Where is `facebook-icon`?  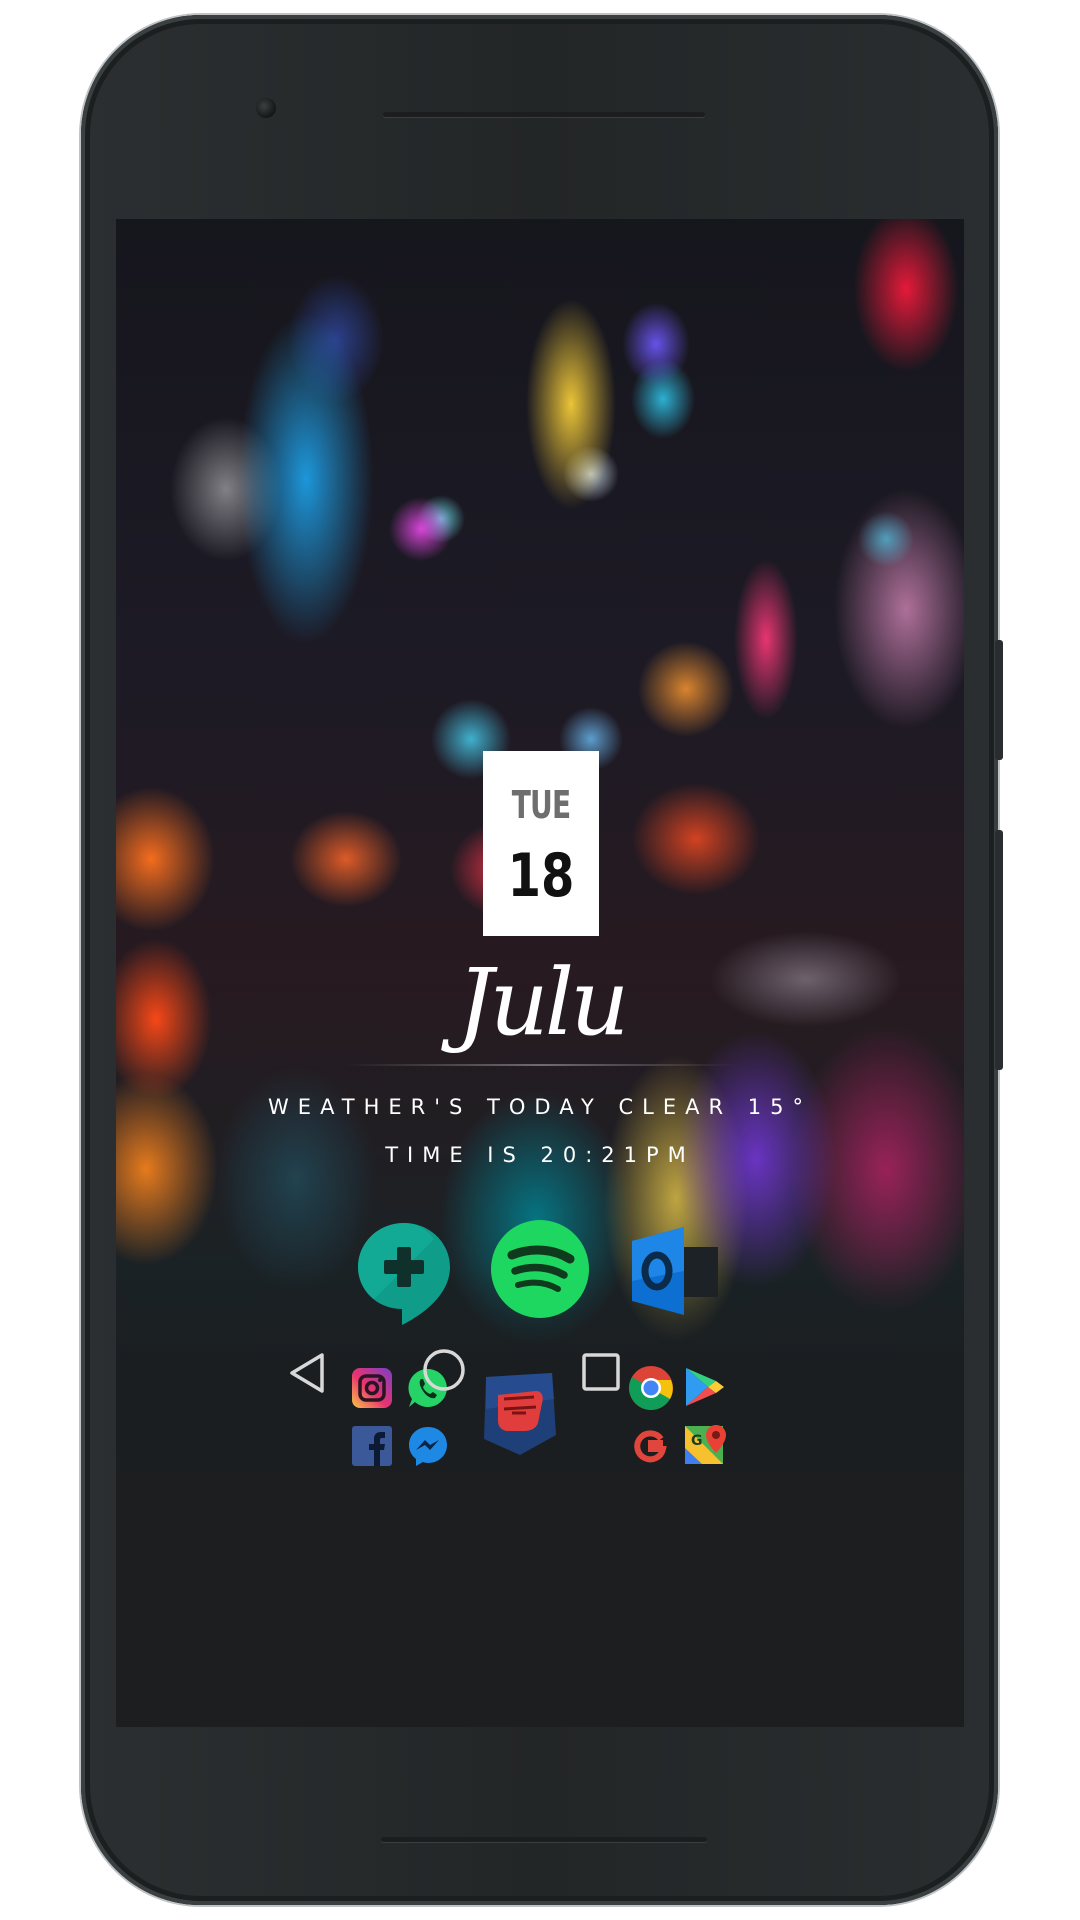 facebook-icon is located at coordinates (372, 1446).